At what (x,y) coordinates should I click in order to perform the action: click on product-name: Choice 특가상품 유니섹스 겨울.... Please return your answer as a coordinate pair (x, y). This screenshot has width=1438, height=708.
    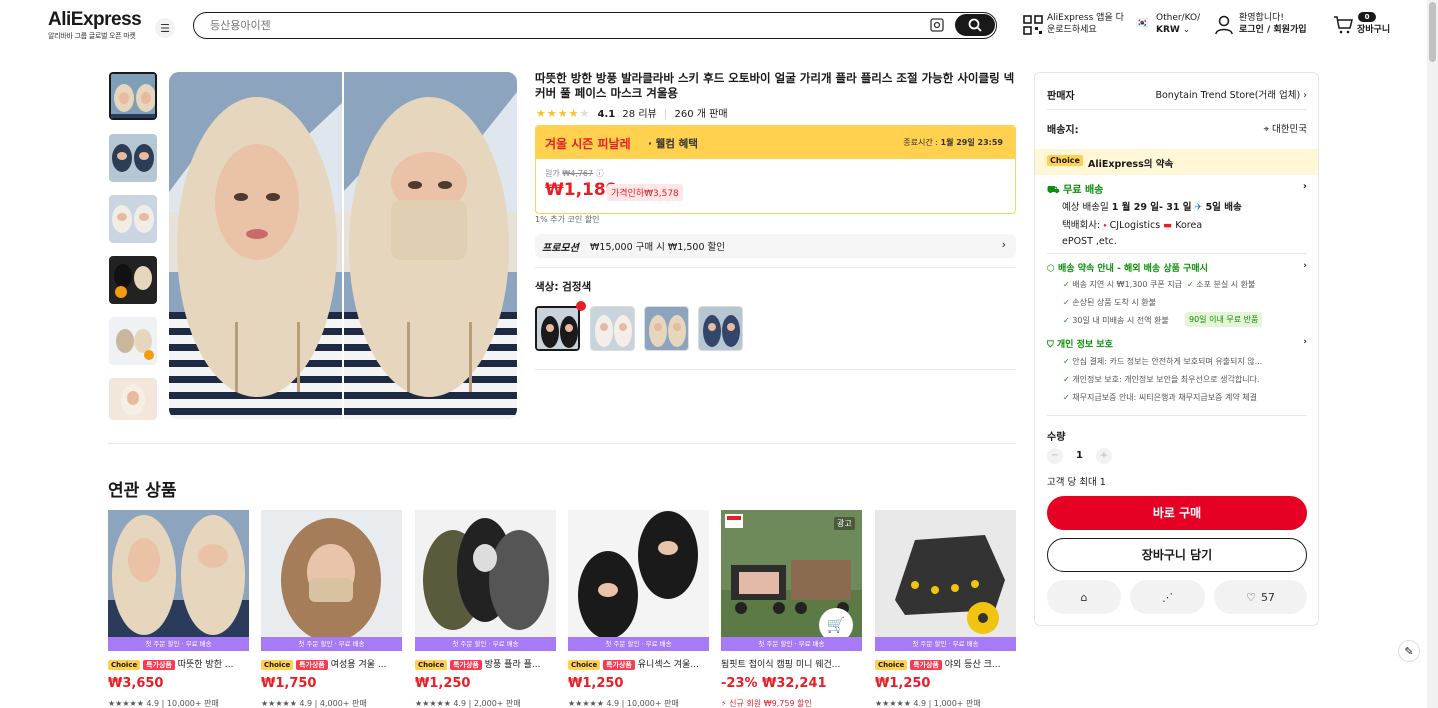
    Looking at the image, I should click on (638, 663).